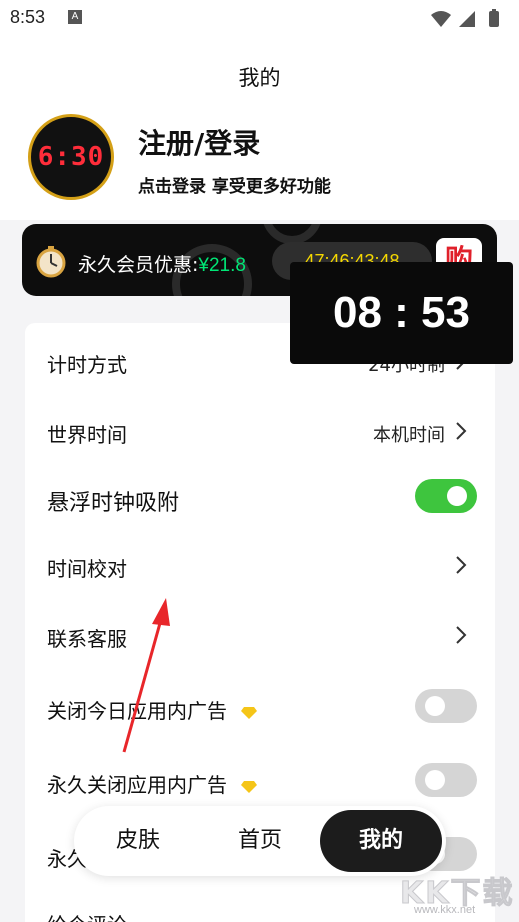 This screenshot has height=922, width=519. What do you see at coordinates (222, 265) in the screenshot?
I see `vip-price: ¥21.8` at bounding box center [222, 265].